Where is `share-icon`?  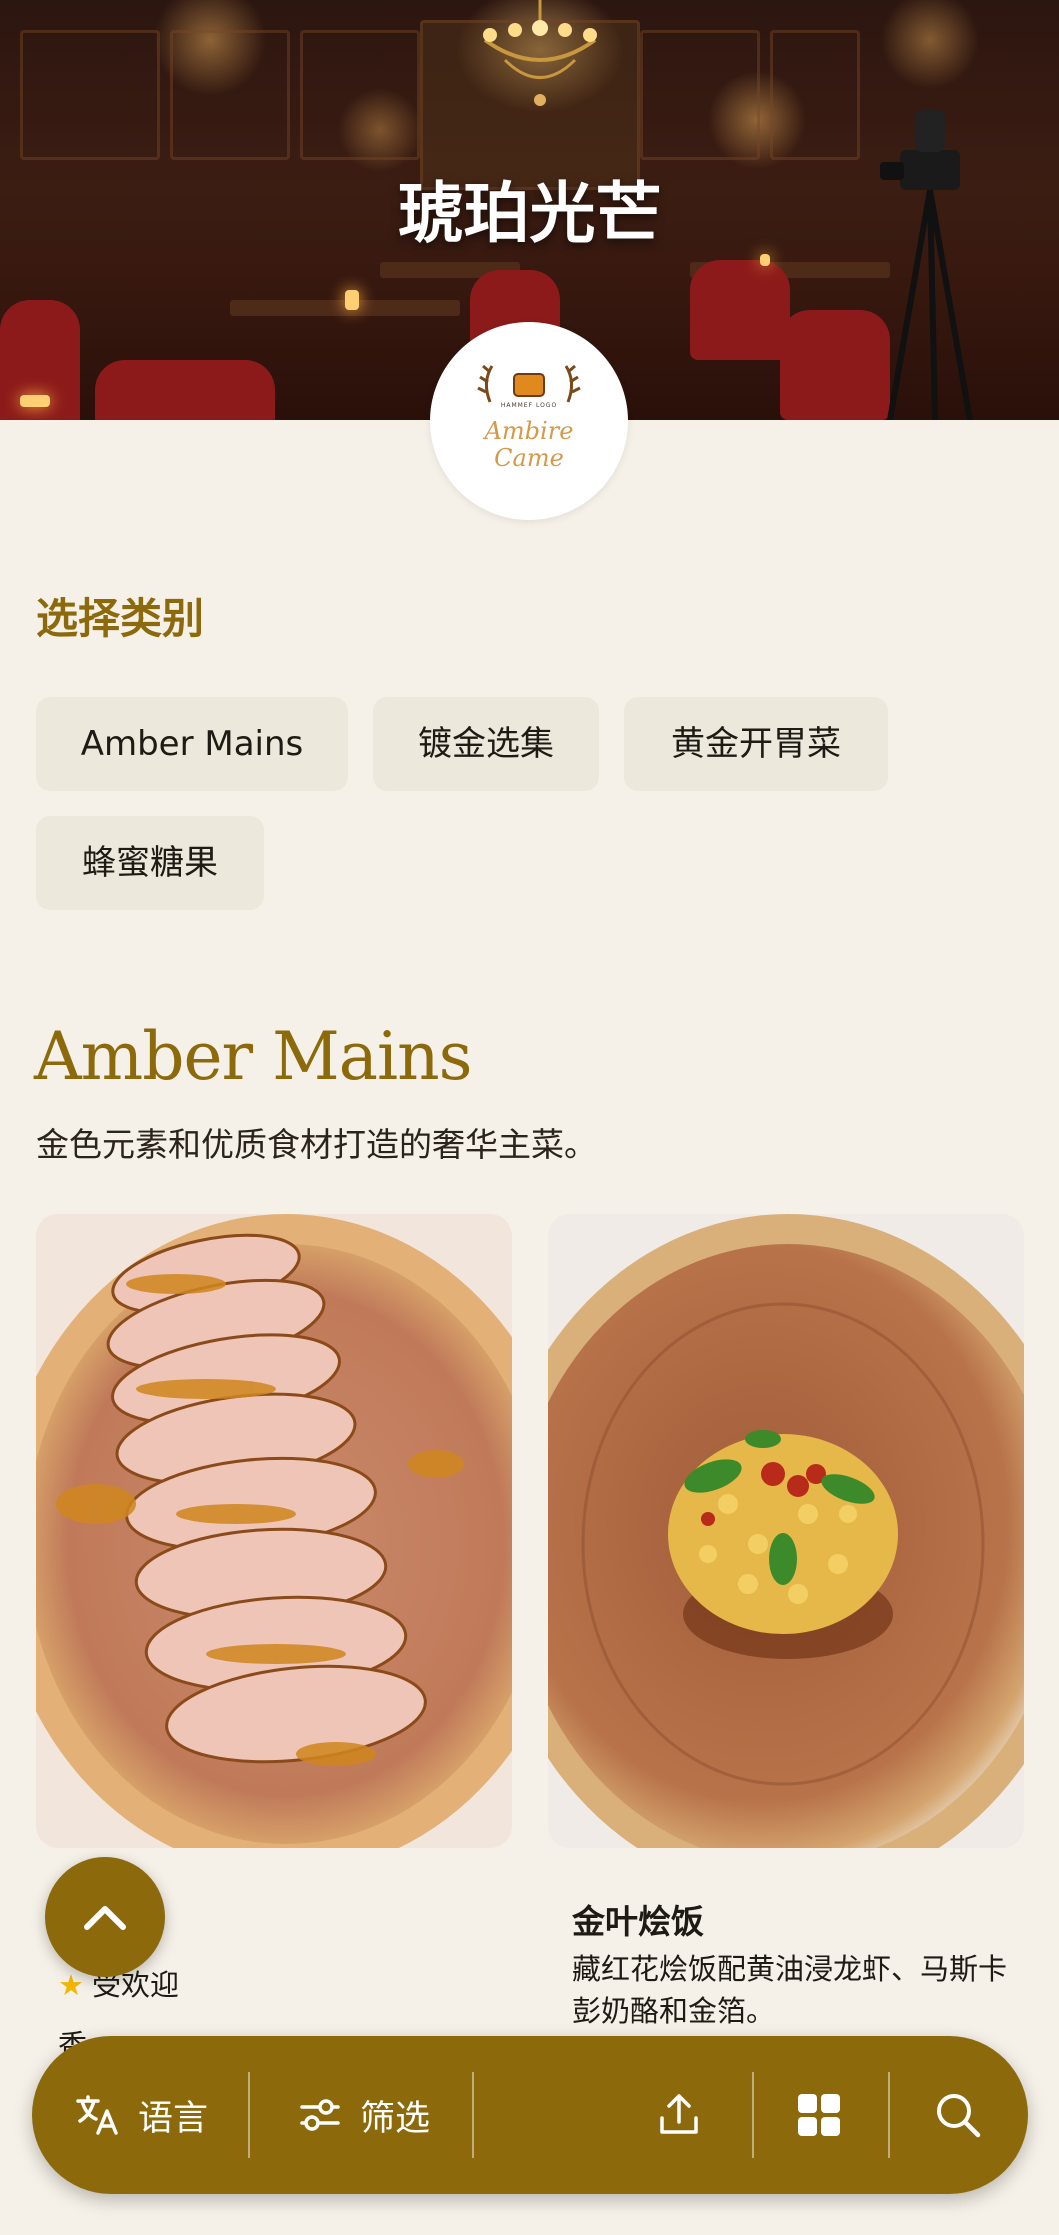 share-icon is located at coordinates (679, 2114).